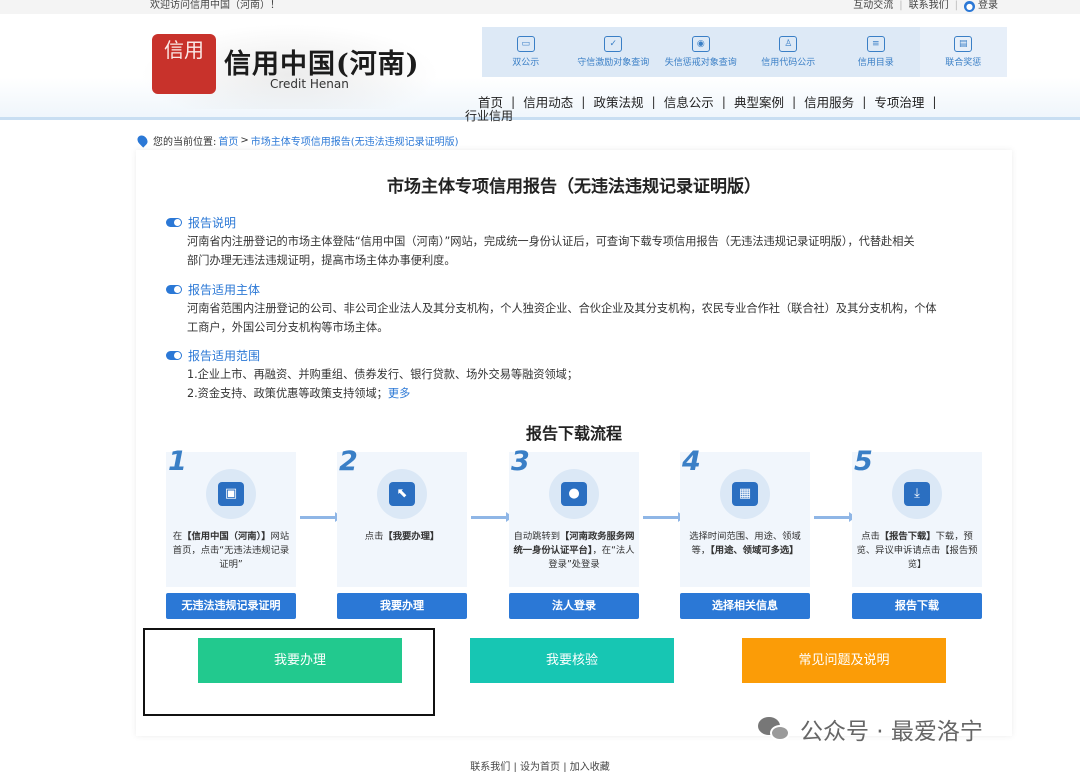  I want to click on page-title: 市场主体专项信用报告（无违法违规记录证明版）, so click(574, 187).